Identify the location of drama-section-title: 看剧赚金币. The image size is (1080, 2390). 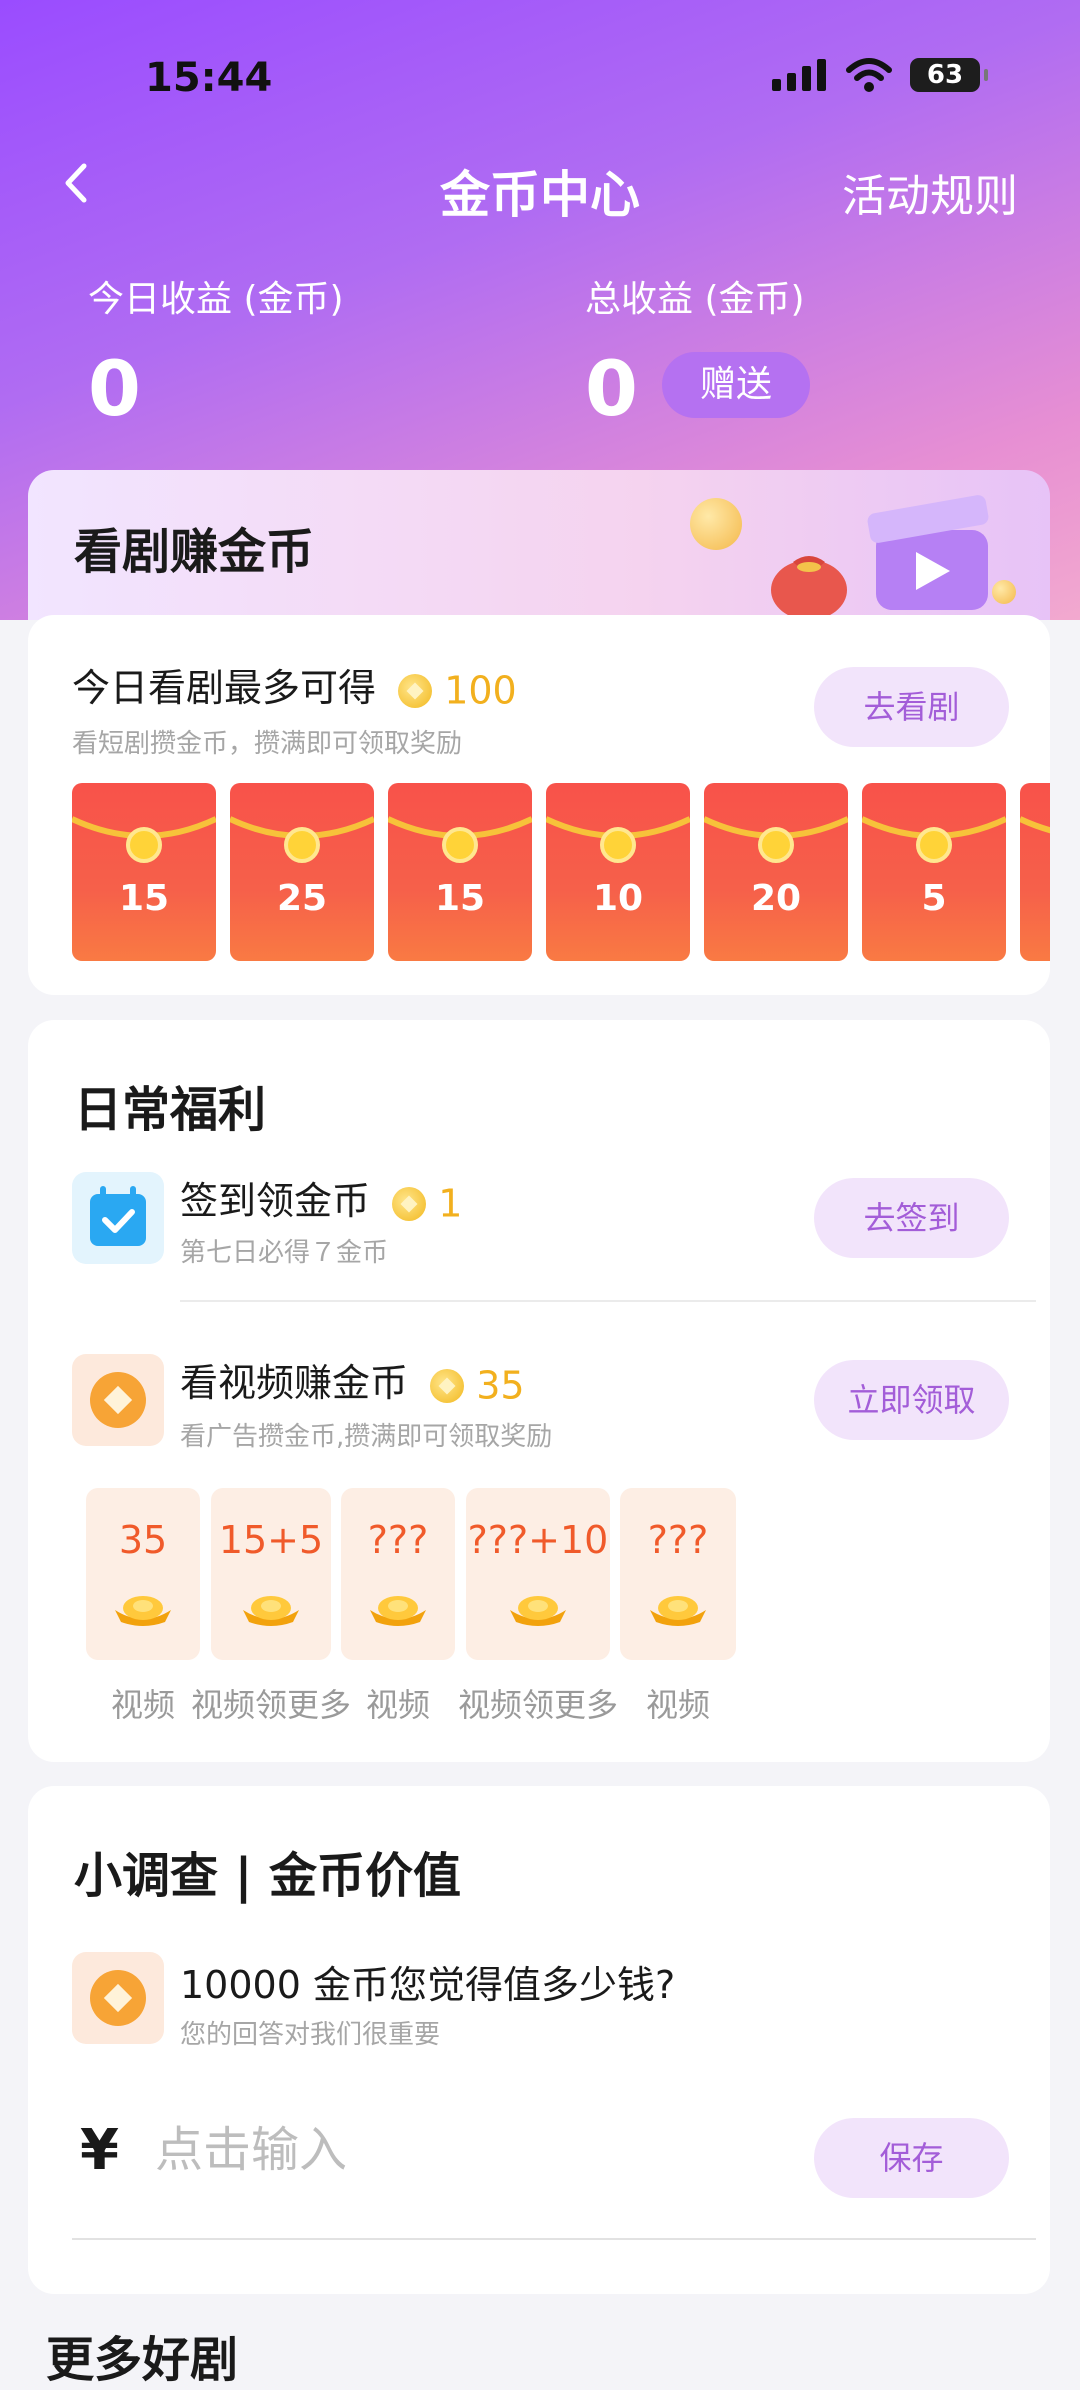
(194, 552).